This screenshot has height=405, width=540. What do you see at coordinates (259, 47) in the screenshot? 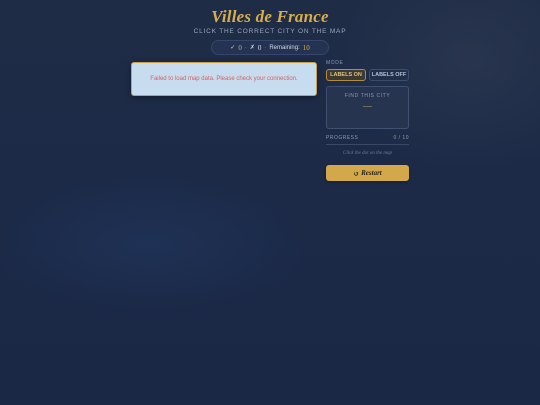
I see `wrong-count: 0` at bounding box center [259, 47].